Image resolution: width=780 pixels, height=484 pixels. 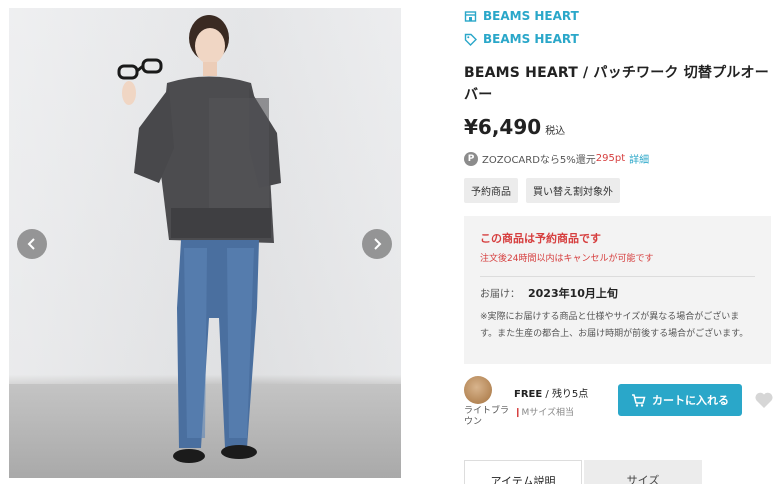 I want to click on notice-title: この商品は予約商品です, so click(x=540, y=238).